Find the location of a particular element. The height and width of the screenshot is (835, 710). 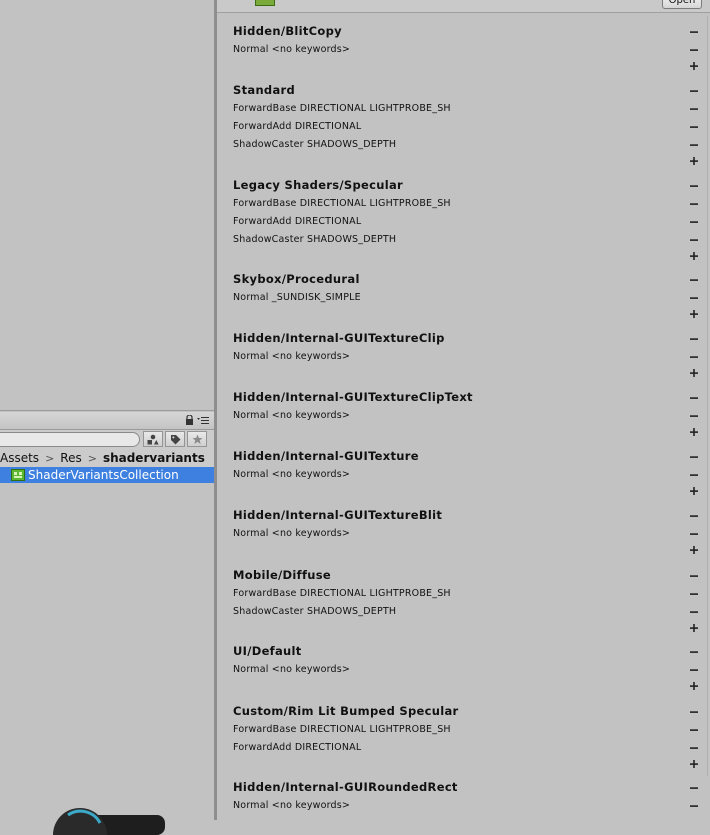

variant-item: Normal _SUNDISK_SIMPLE is located at coordinates (297, 297).